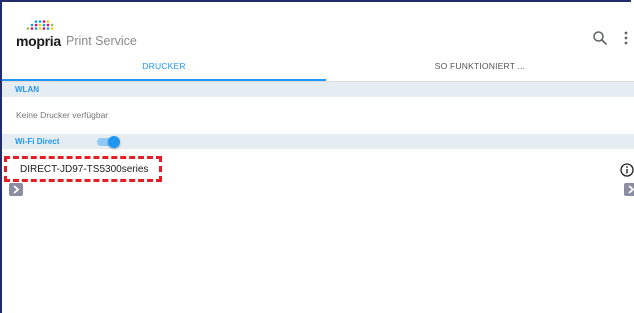 This screenshot has height=313, width=634. I want to click on chevron-right-icon-edge, so click(629, 189).